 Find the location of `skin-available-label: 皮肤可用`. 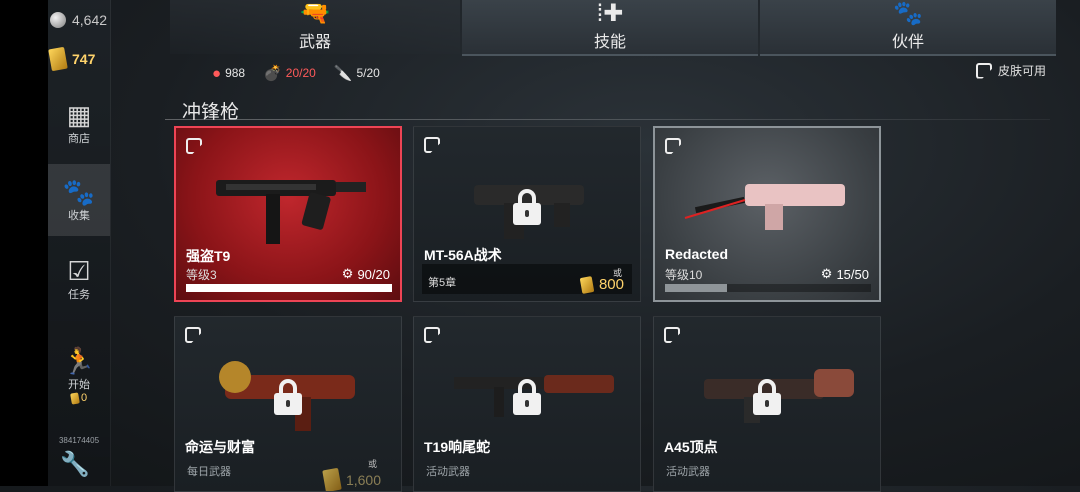

skin-available-label: 皮肤可用 is located at coordinates (1021, 71).